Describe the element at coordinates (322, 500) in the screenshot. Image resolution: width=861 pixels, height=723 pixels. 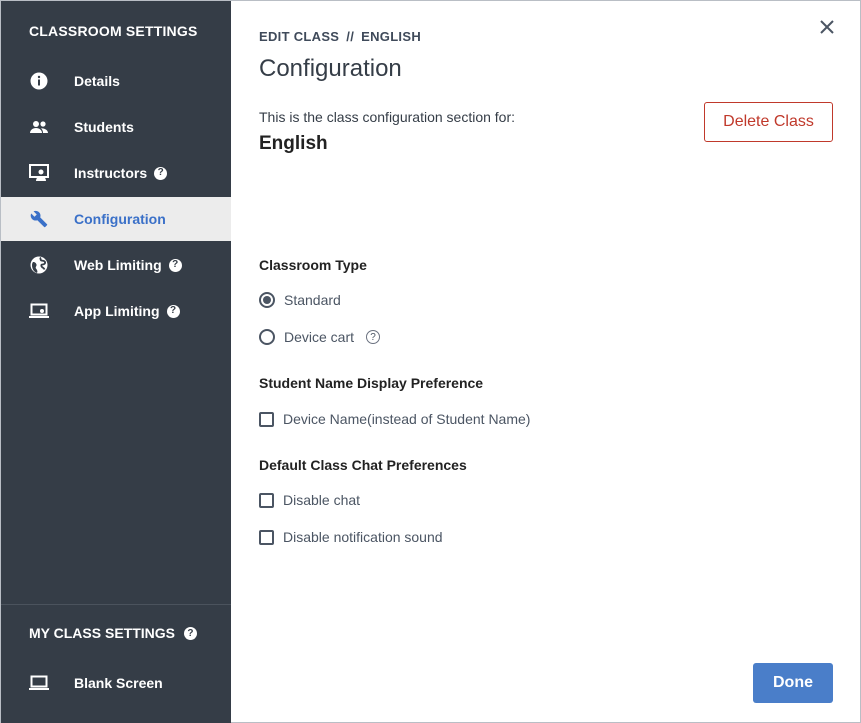
I see `checkbox-label: Disable chat` at that location.